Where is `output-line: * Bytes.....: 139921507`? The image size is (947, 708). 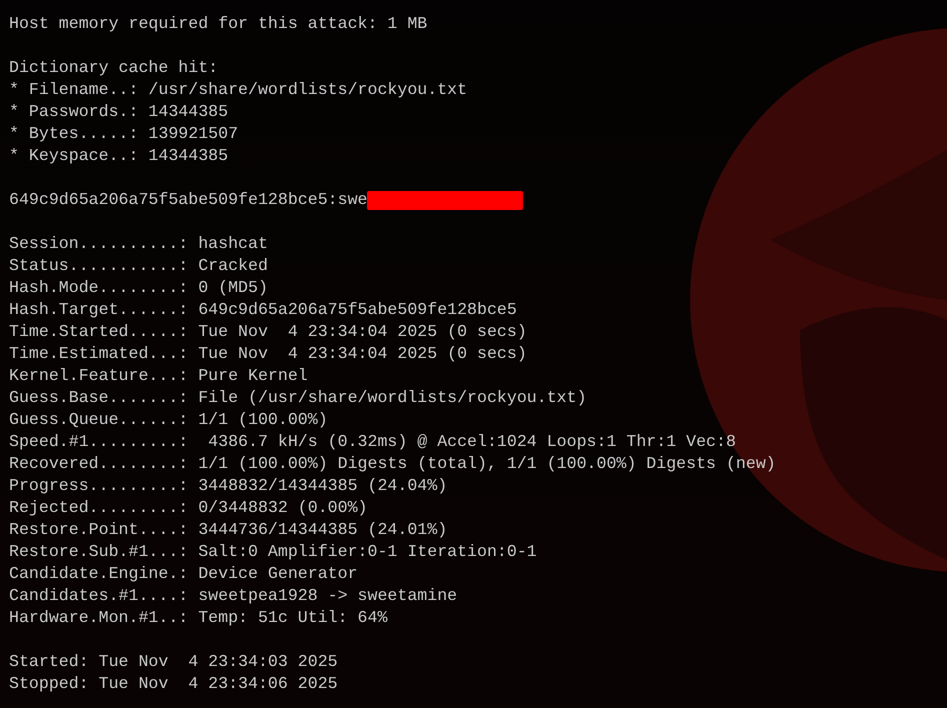 output-line: * Bytes.....: 139921507 is located at coordinates (124, 134).